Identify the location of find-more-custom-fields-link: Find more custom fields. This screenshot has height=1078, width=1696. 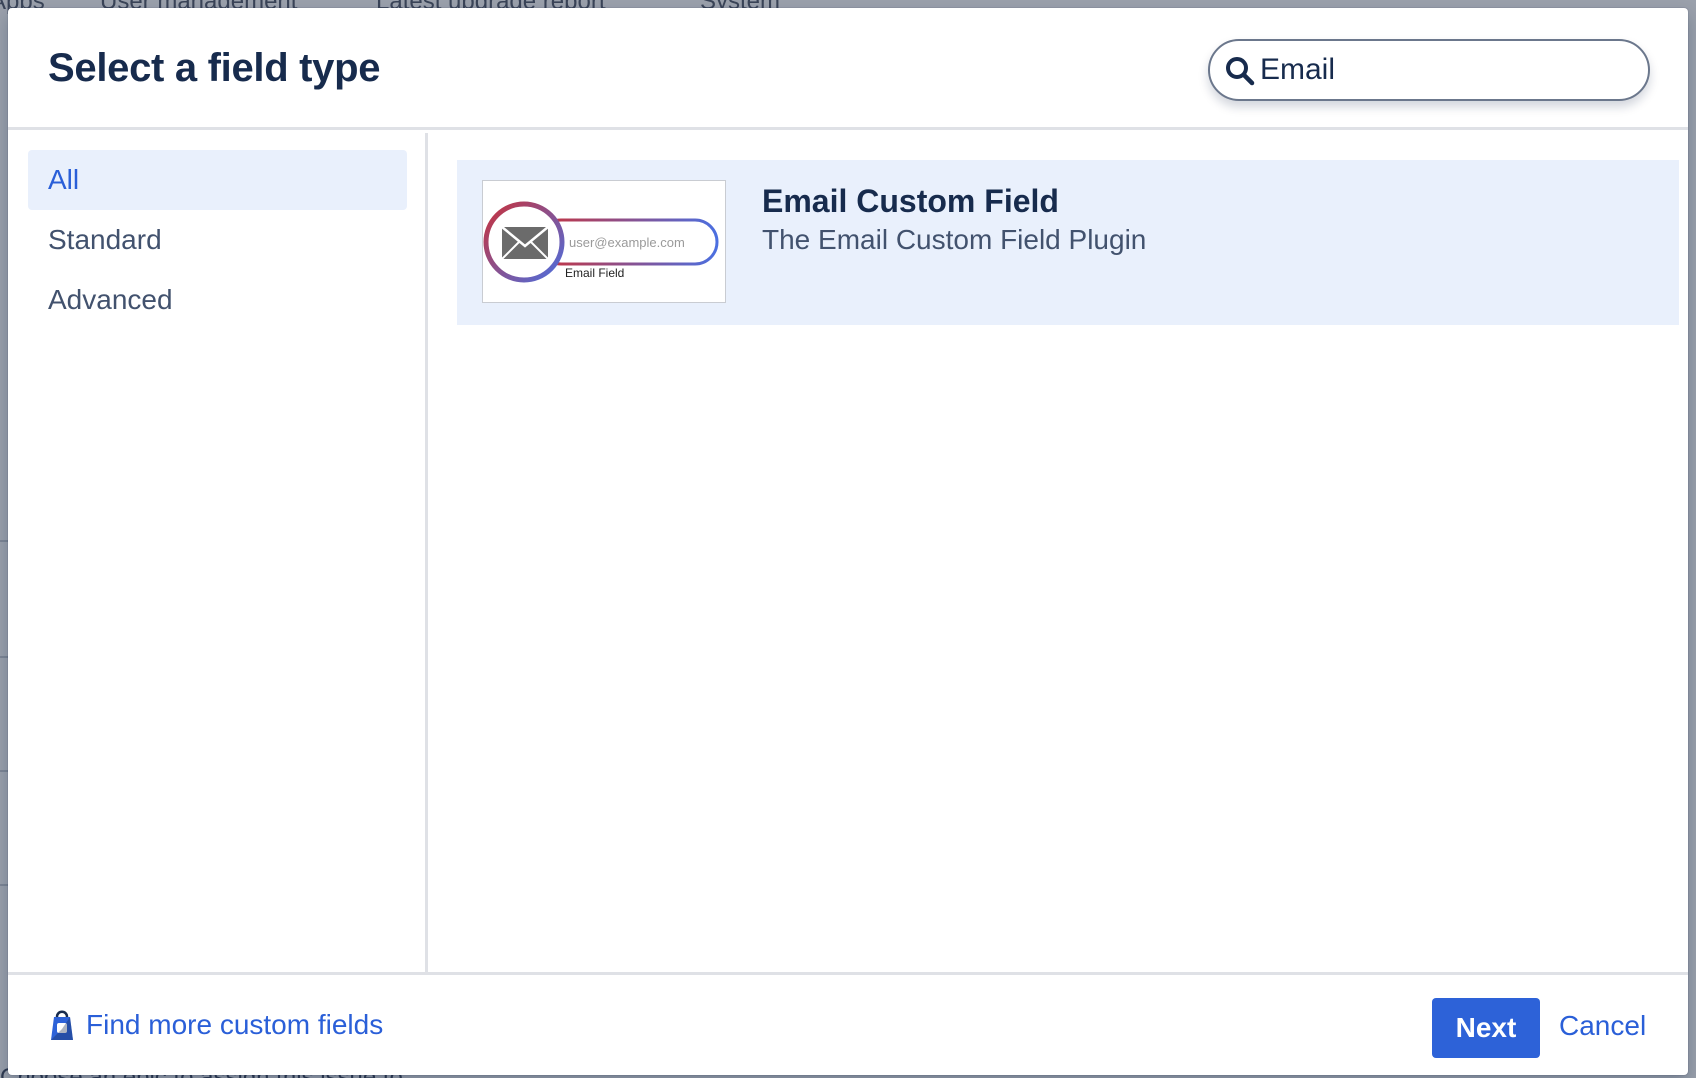
(215, 1025).